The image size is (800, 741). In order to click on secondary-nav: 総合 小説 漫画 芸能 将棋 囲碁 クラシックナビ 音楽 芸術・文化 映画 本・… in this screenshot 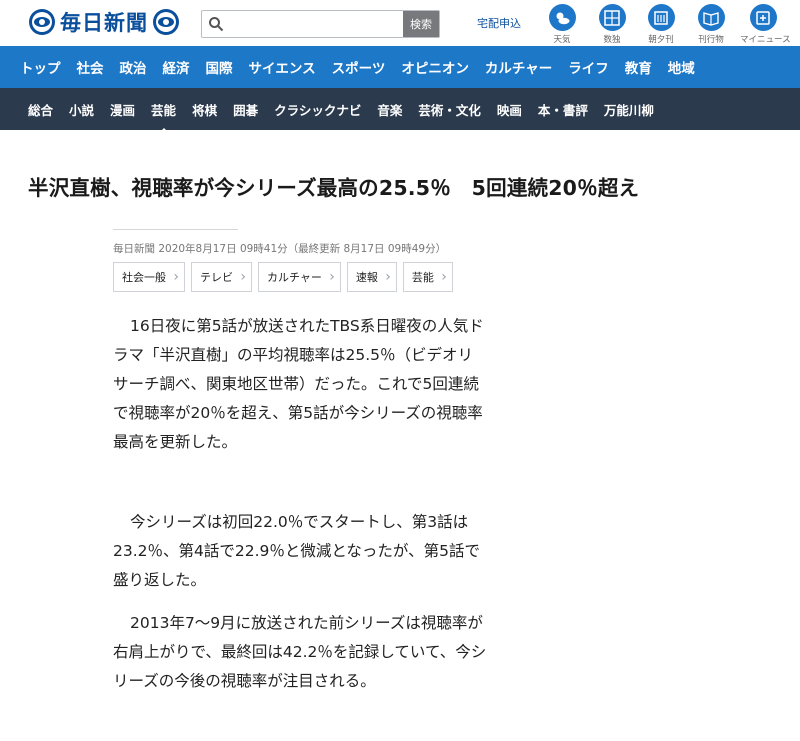, I will do `click(400, 111)`.